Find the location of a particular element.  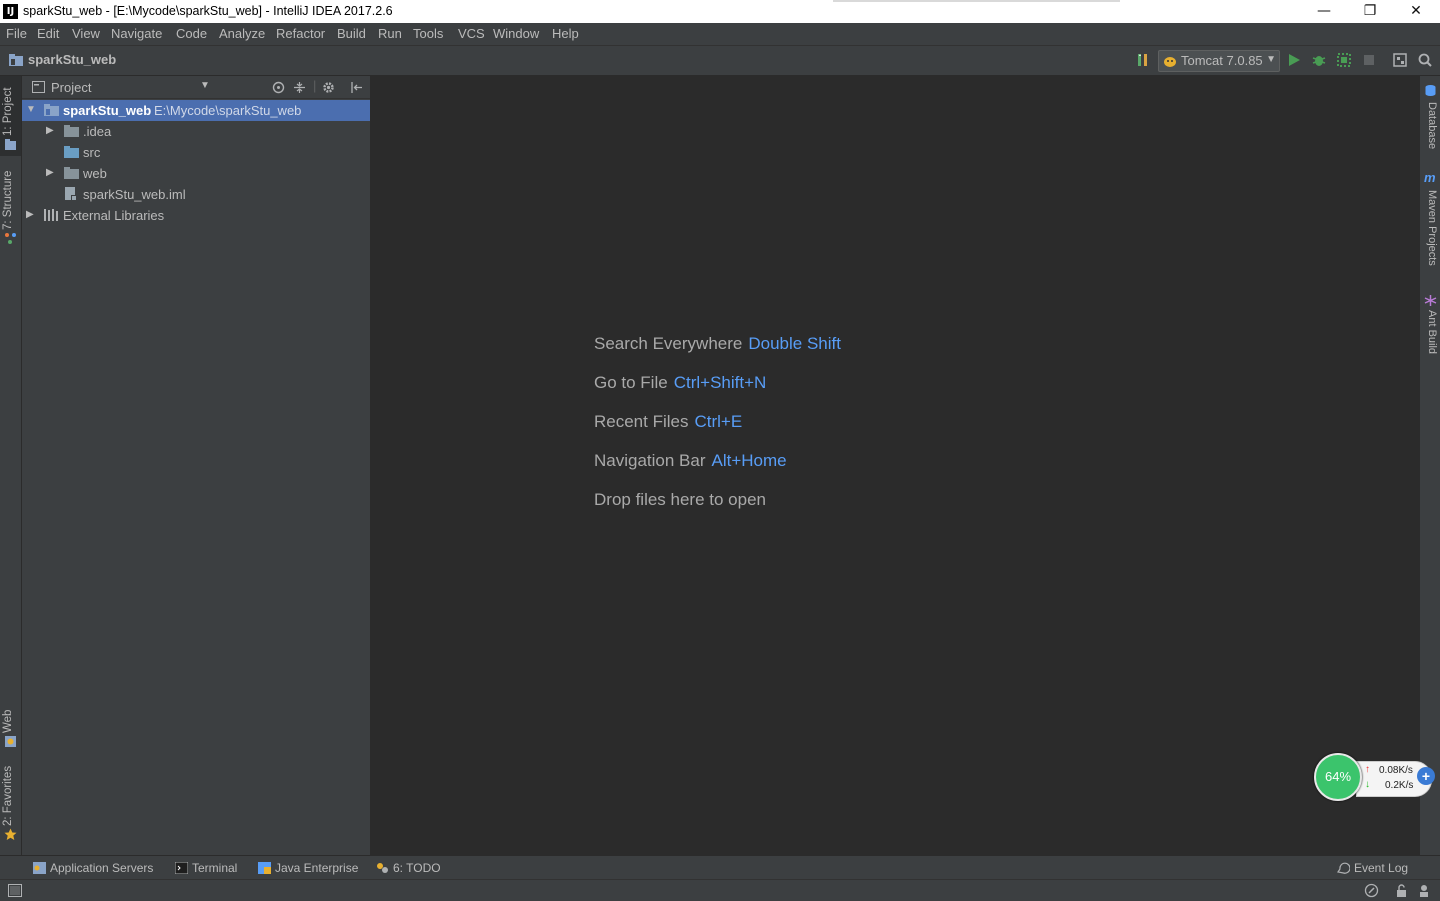

scroll-from-source-icon is located at coordinates (278, 87).